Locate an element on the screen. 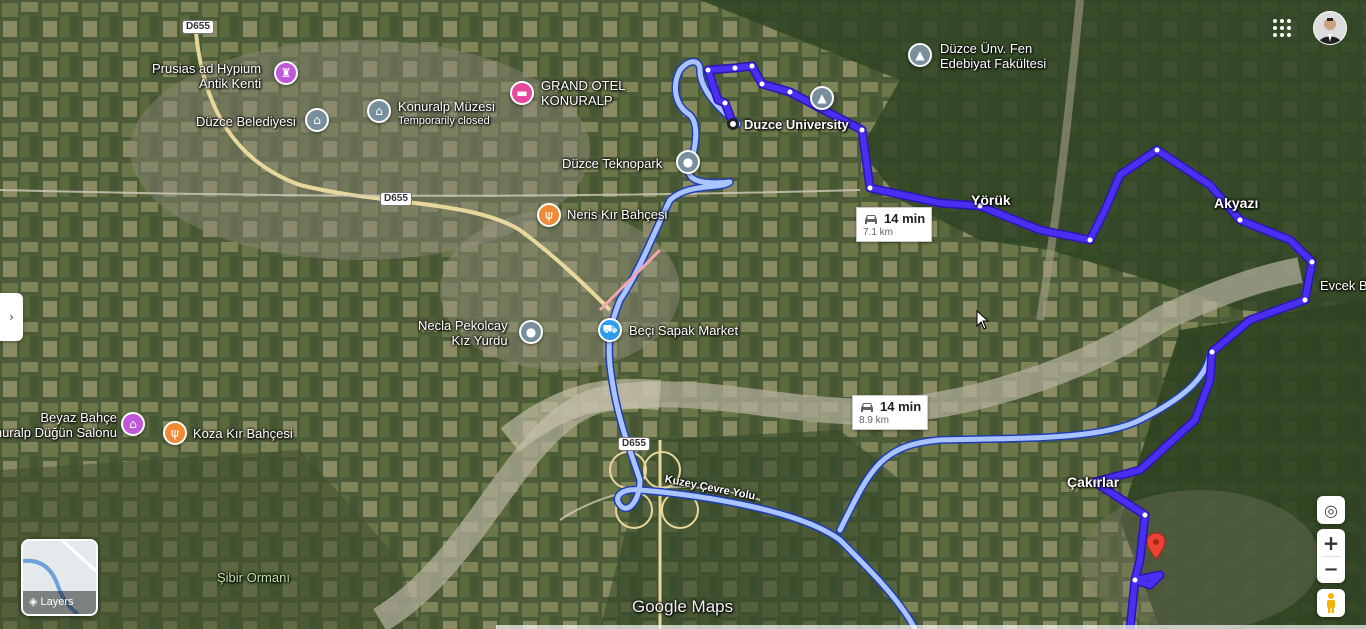  mouse-cursor-icon is located at coordinates (983, 320).